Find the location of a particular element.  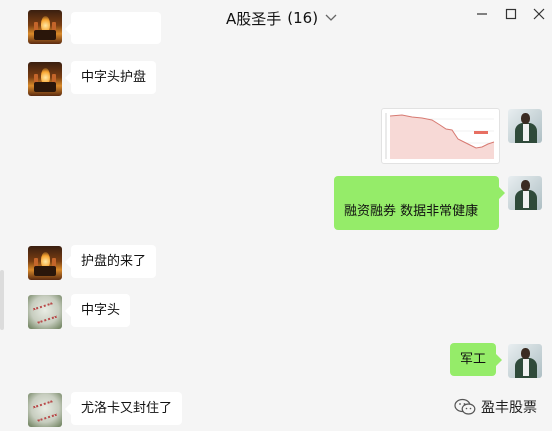

message-text: 中字头 is located at coordinates (101, 310).